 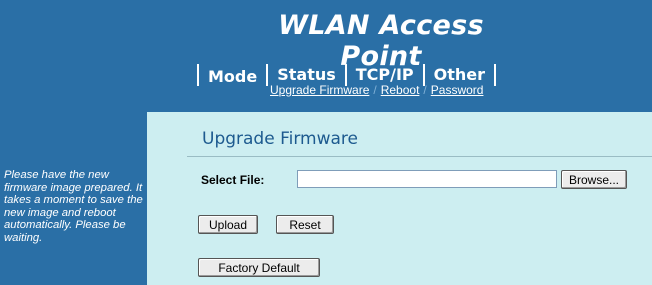 I want to click on reset-button: Reset, so click(x=305, y=224).